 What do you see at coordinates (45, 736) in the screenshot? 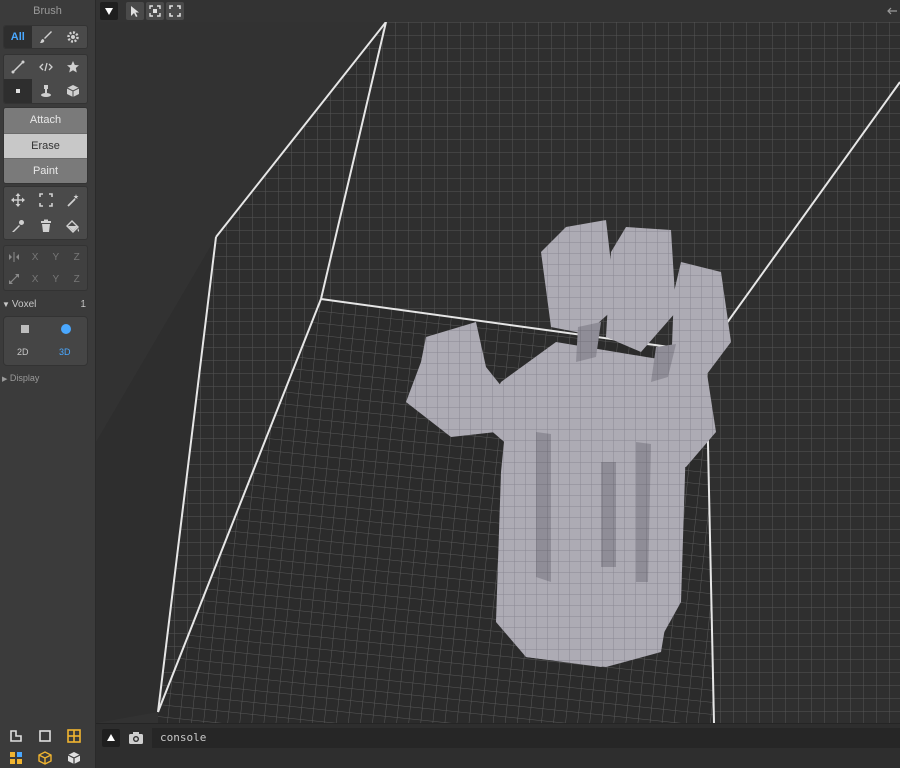
I see `frame-icon` at bounding box center [45, 736].